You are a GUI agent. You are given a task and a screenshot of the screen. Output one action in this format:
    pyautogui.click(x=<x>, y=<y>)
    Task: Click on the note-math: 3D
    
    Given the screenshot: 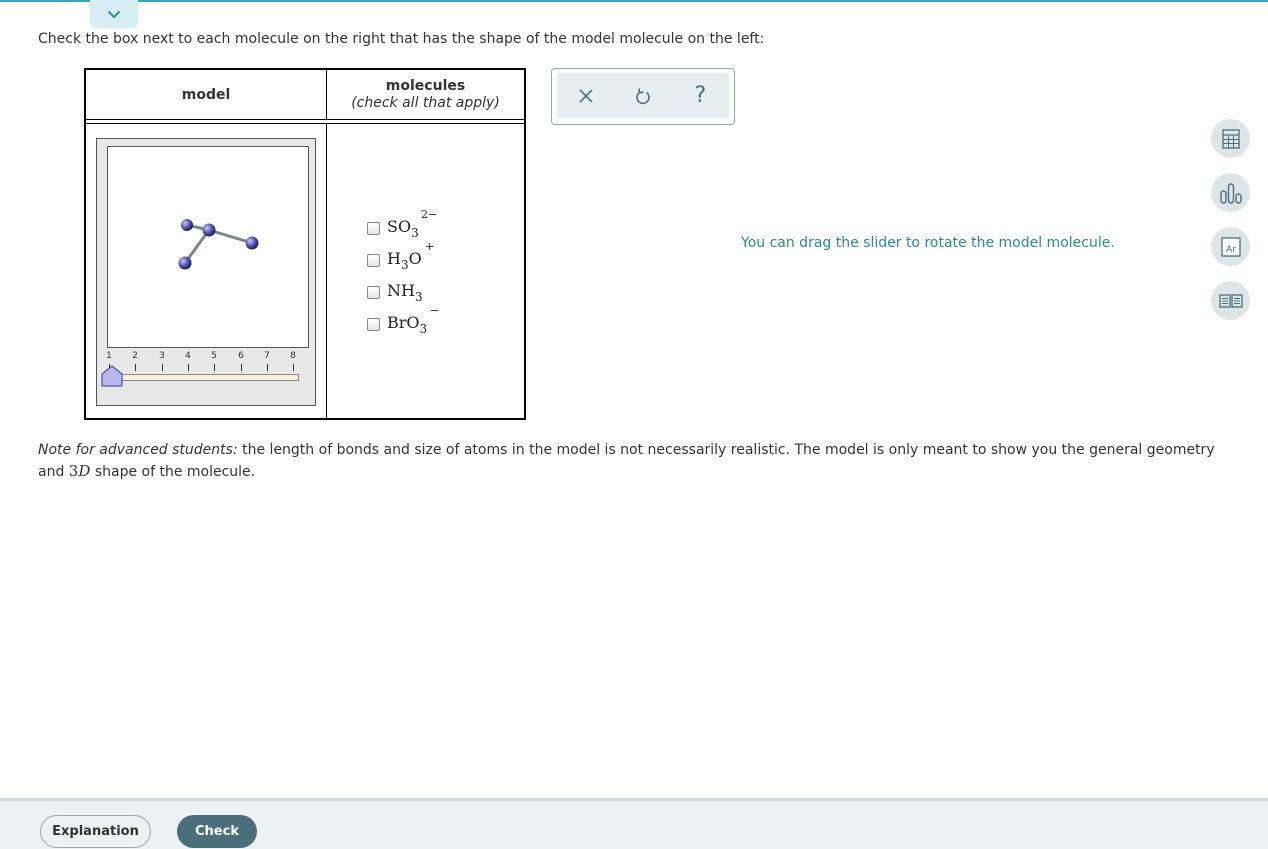 What is the action you would take?
    pyautogui.click(x=79, y=471)
    